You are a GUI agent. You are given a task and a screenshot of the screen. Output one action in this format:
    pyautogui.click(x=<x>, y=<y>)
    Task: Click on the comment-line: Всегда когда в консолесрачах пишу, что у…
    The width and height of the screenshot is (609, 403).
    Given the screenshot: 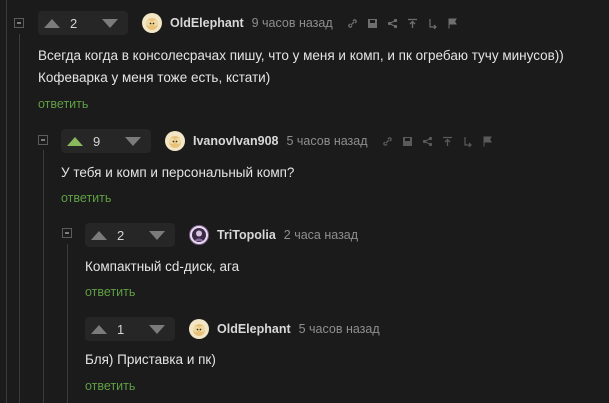 What is the action you would take?
    pyautogui.click(x=301, y=55)
    